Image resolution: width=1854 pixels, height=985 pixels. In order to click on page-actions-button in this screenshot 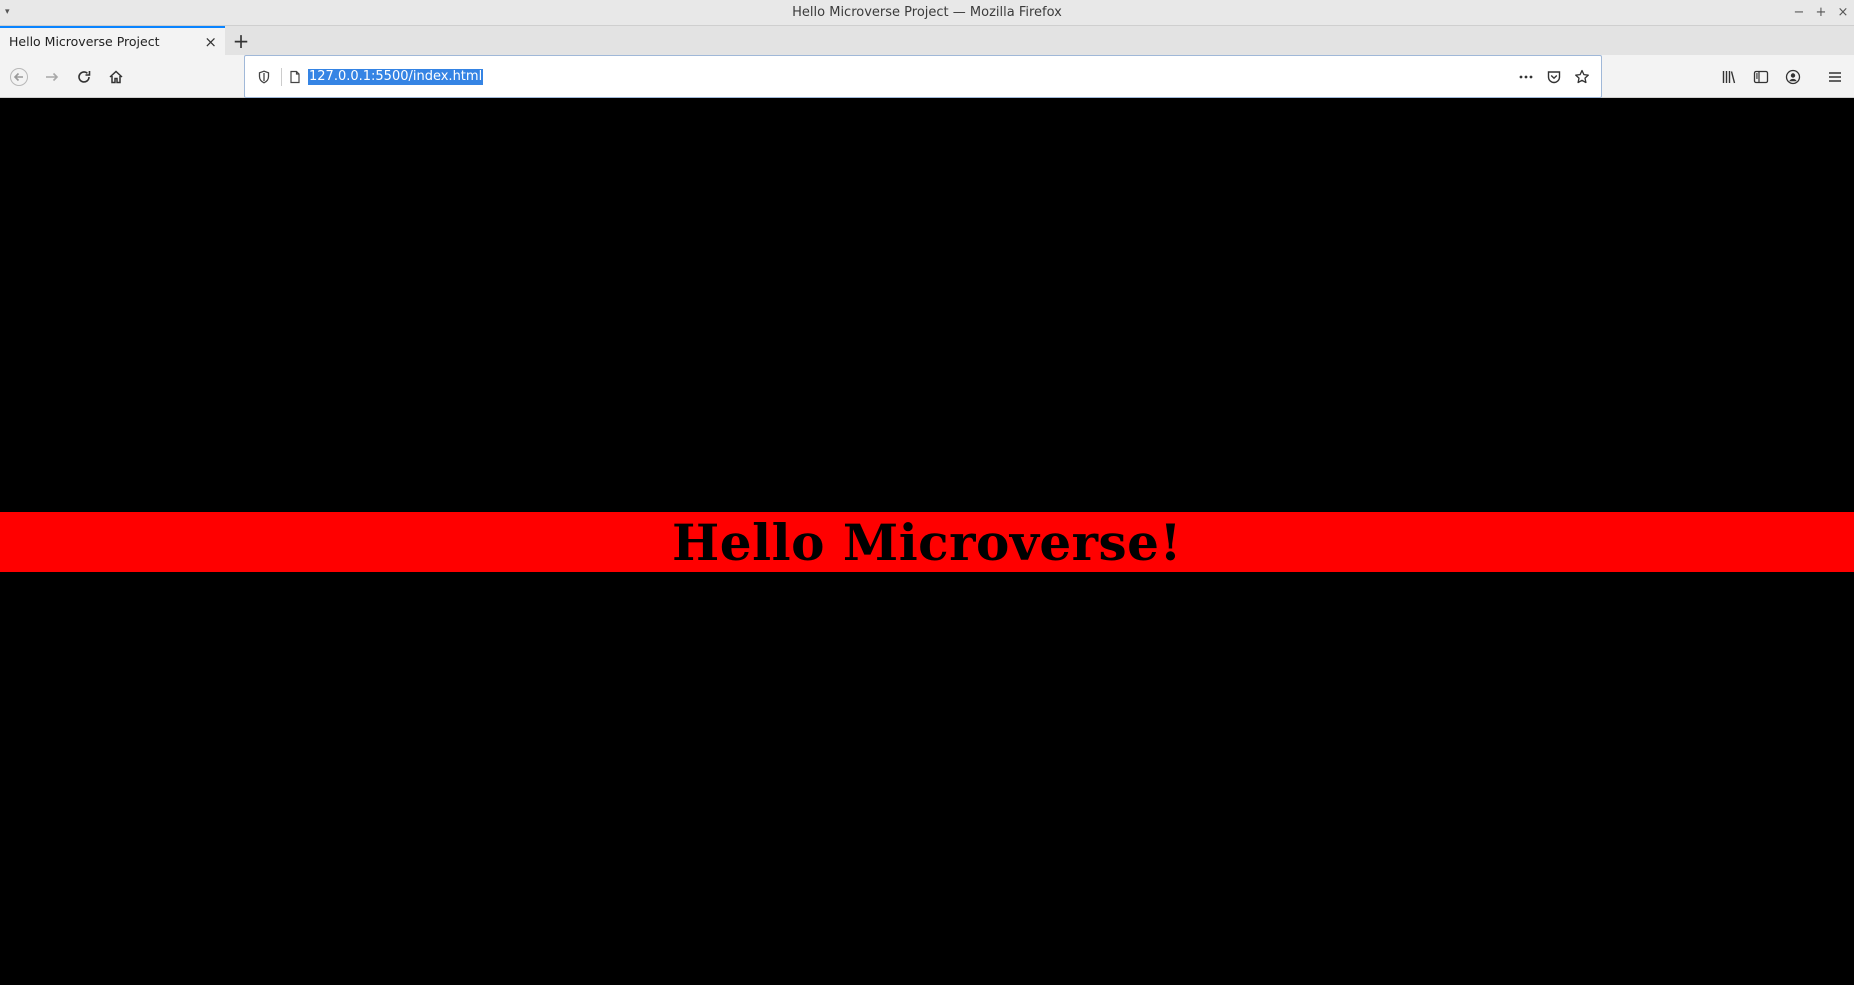, I will do `click(1526, 77)`.